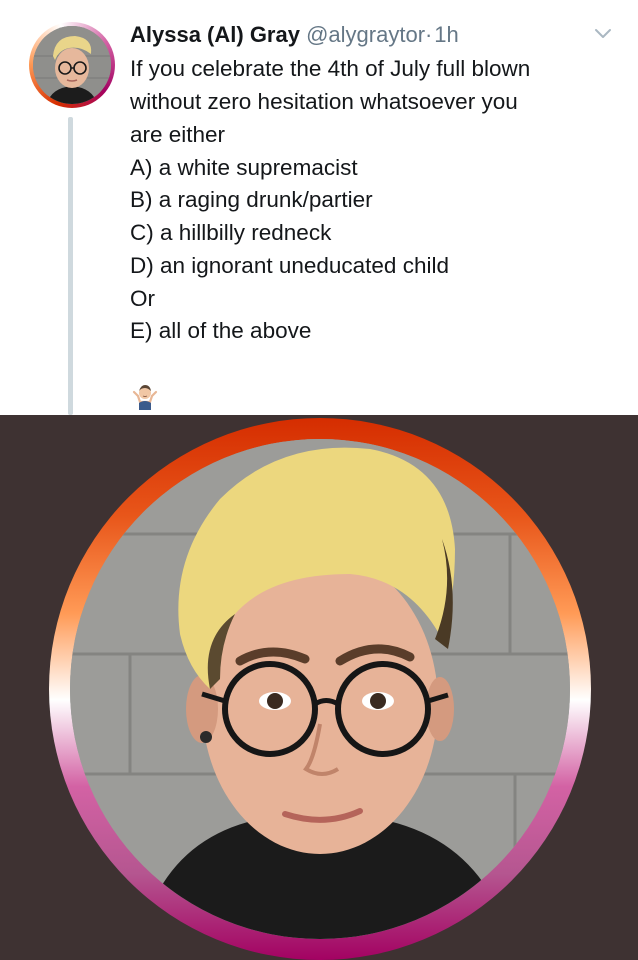 The height and width of the screenshot is (960, 638). I want to click on tweet-text-line: without zero hesitation whatsoever you, so click(324, 101).